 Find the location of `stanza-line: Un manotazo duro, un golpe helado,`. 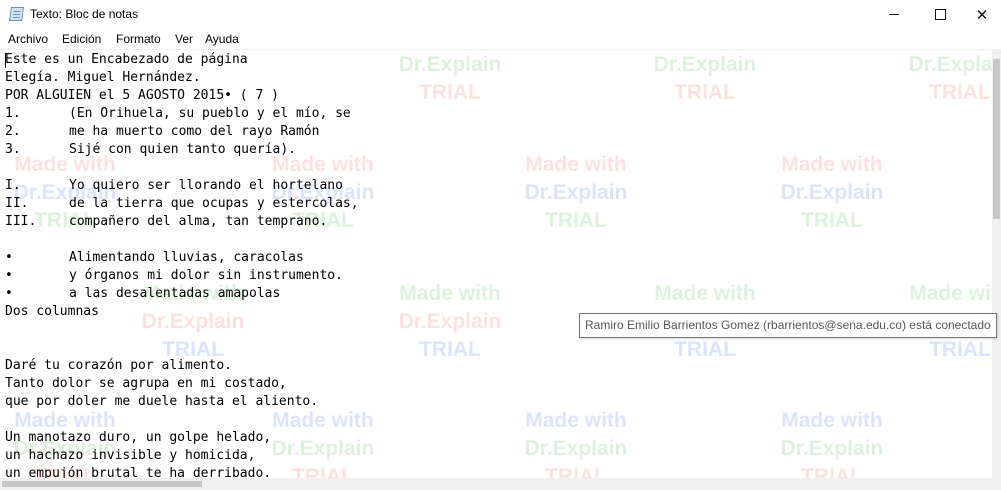

stanza-line: Un manotazo duro, un golpe helado, is located at coordinates (138, 437).